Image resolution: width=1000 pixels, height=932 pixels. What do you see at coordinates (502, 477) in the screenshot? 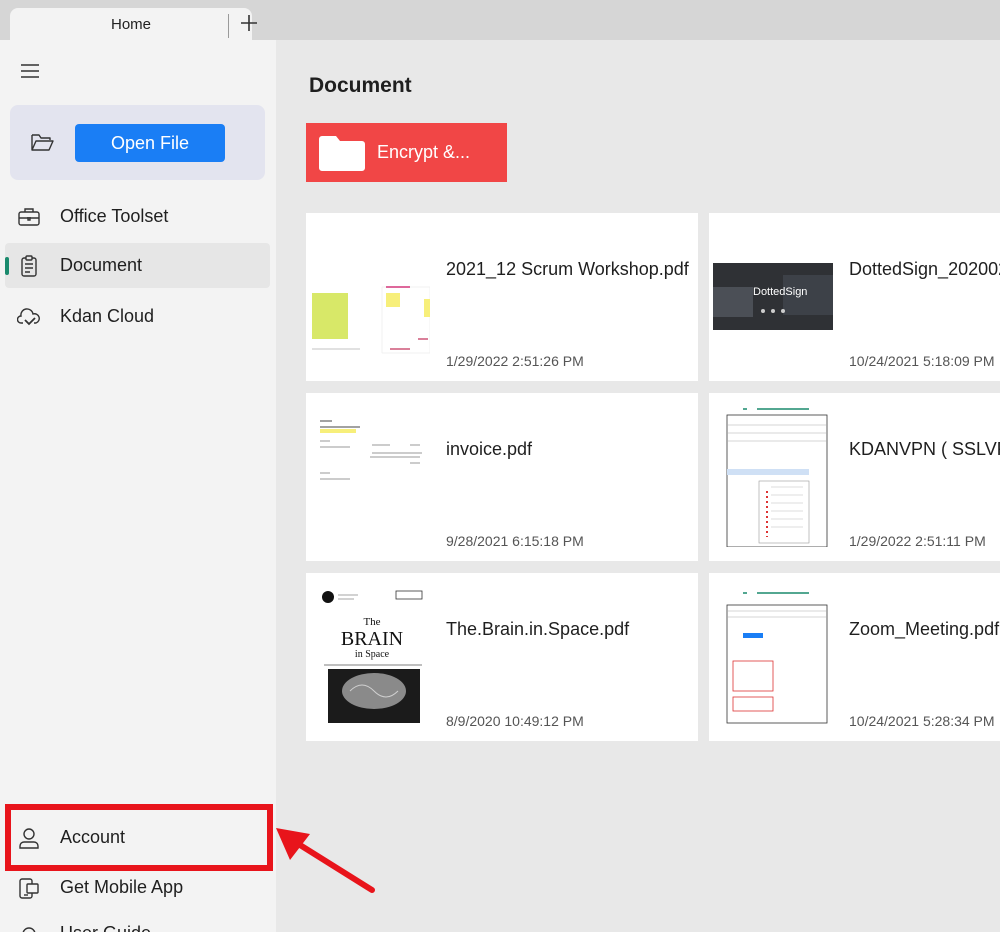
I see `file-card: invoice.pdf 9/28/2021 6:15:18 PM` at bounding box center [502, 477].